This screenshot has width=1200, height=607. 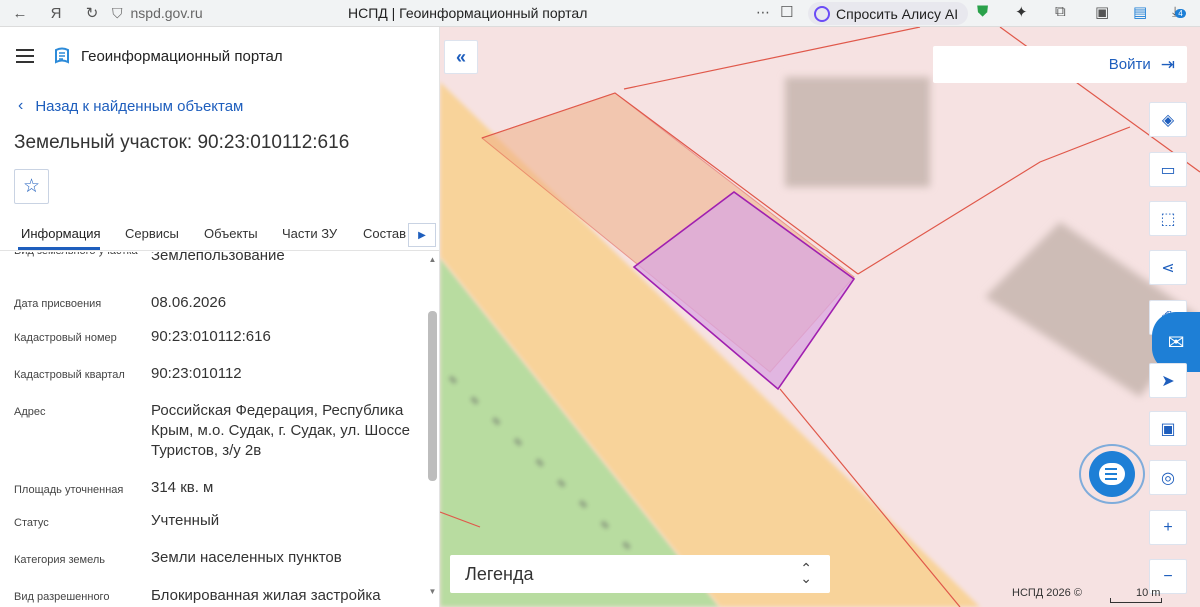 What do you see at coordinates (20, 13) in the screenshot?
I see `back-icon: ←` at bounding box center [20, 13].